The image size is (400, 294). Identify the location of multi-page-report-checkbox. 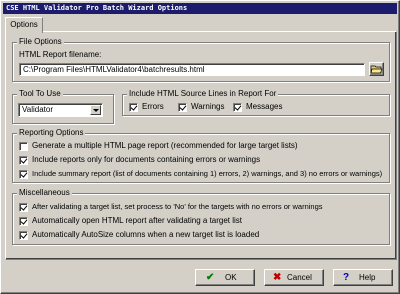
(23, 146).